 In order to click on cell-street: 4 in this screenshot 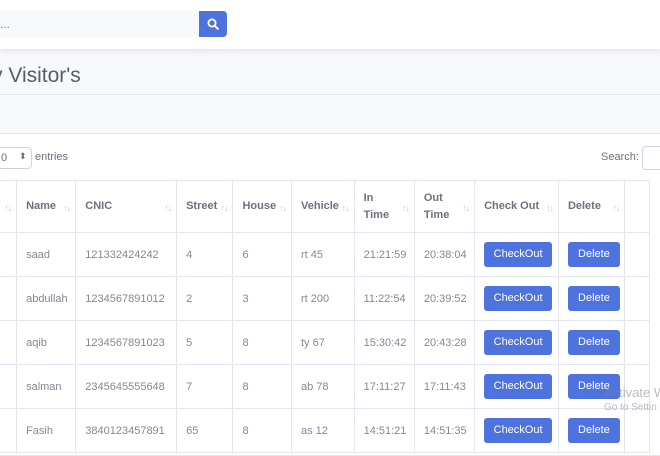, I will do `click(205, 254)`.